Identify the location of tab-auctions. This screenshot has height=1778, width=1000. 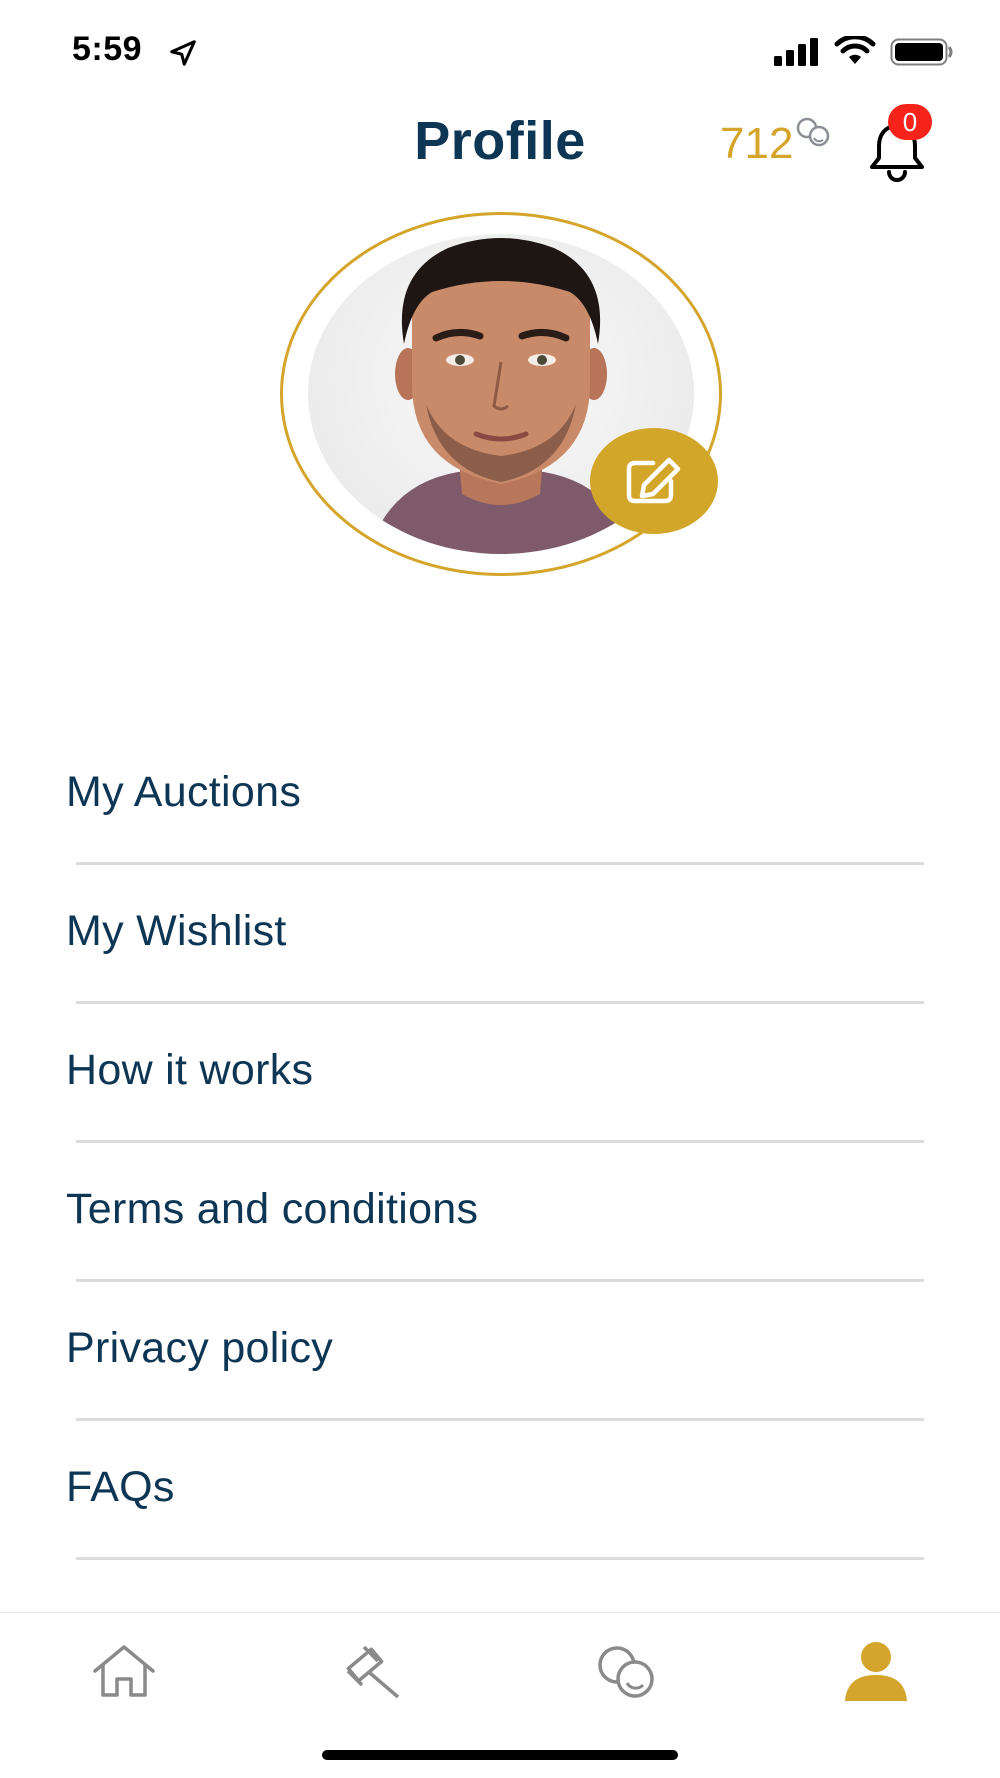
(376, 1671).